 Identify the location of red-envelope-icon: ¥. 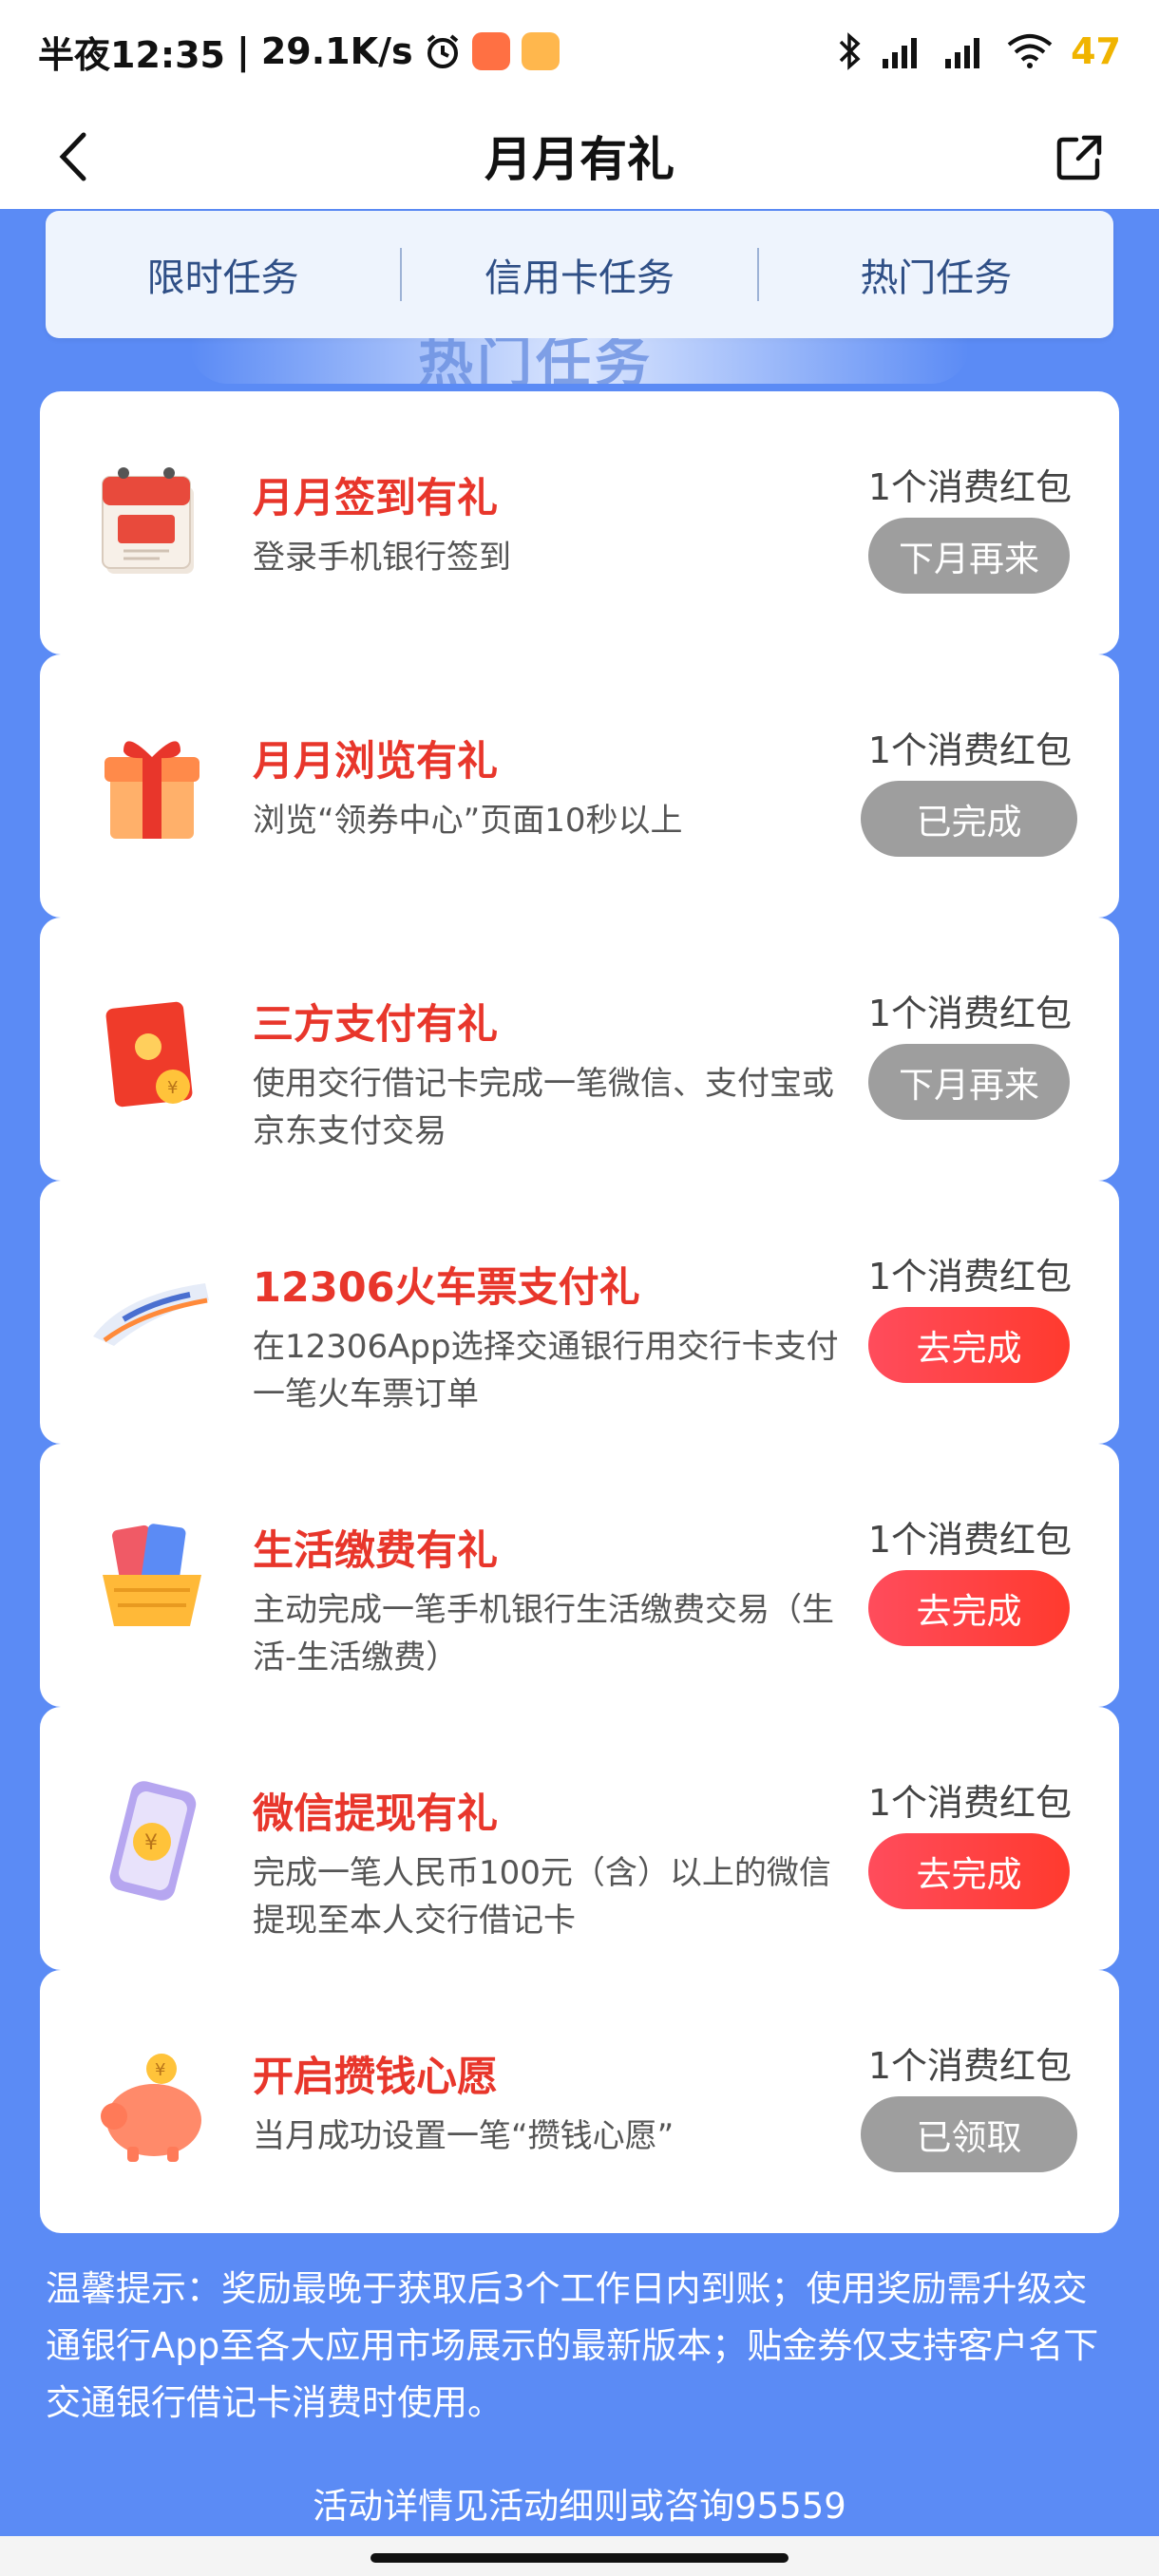
(152, 1048).